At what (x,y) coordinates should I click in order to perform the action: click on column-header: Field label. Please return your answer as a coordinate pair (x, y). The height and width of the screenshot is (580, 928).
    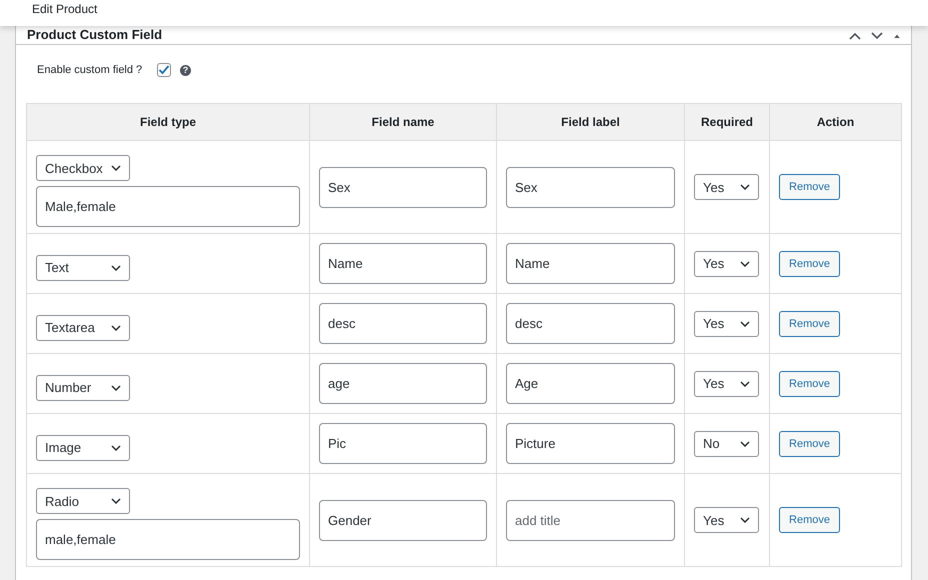
    Looking at the image, I should click on (590, 122).